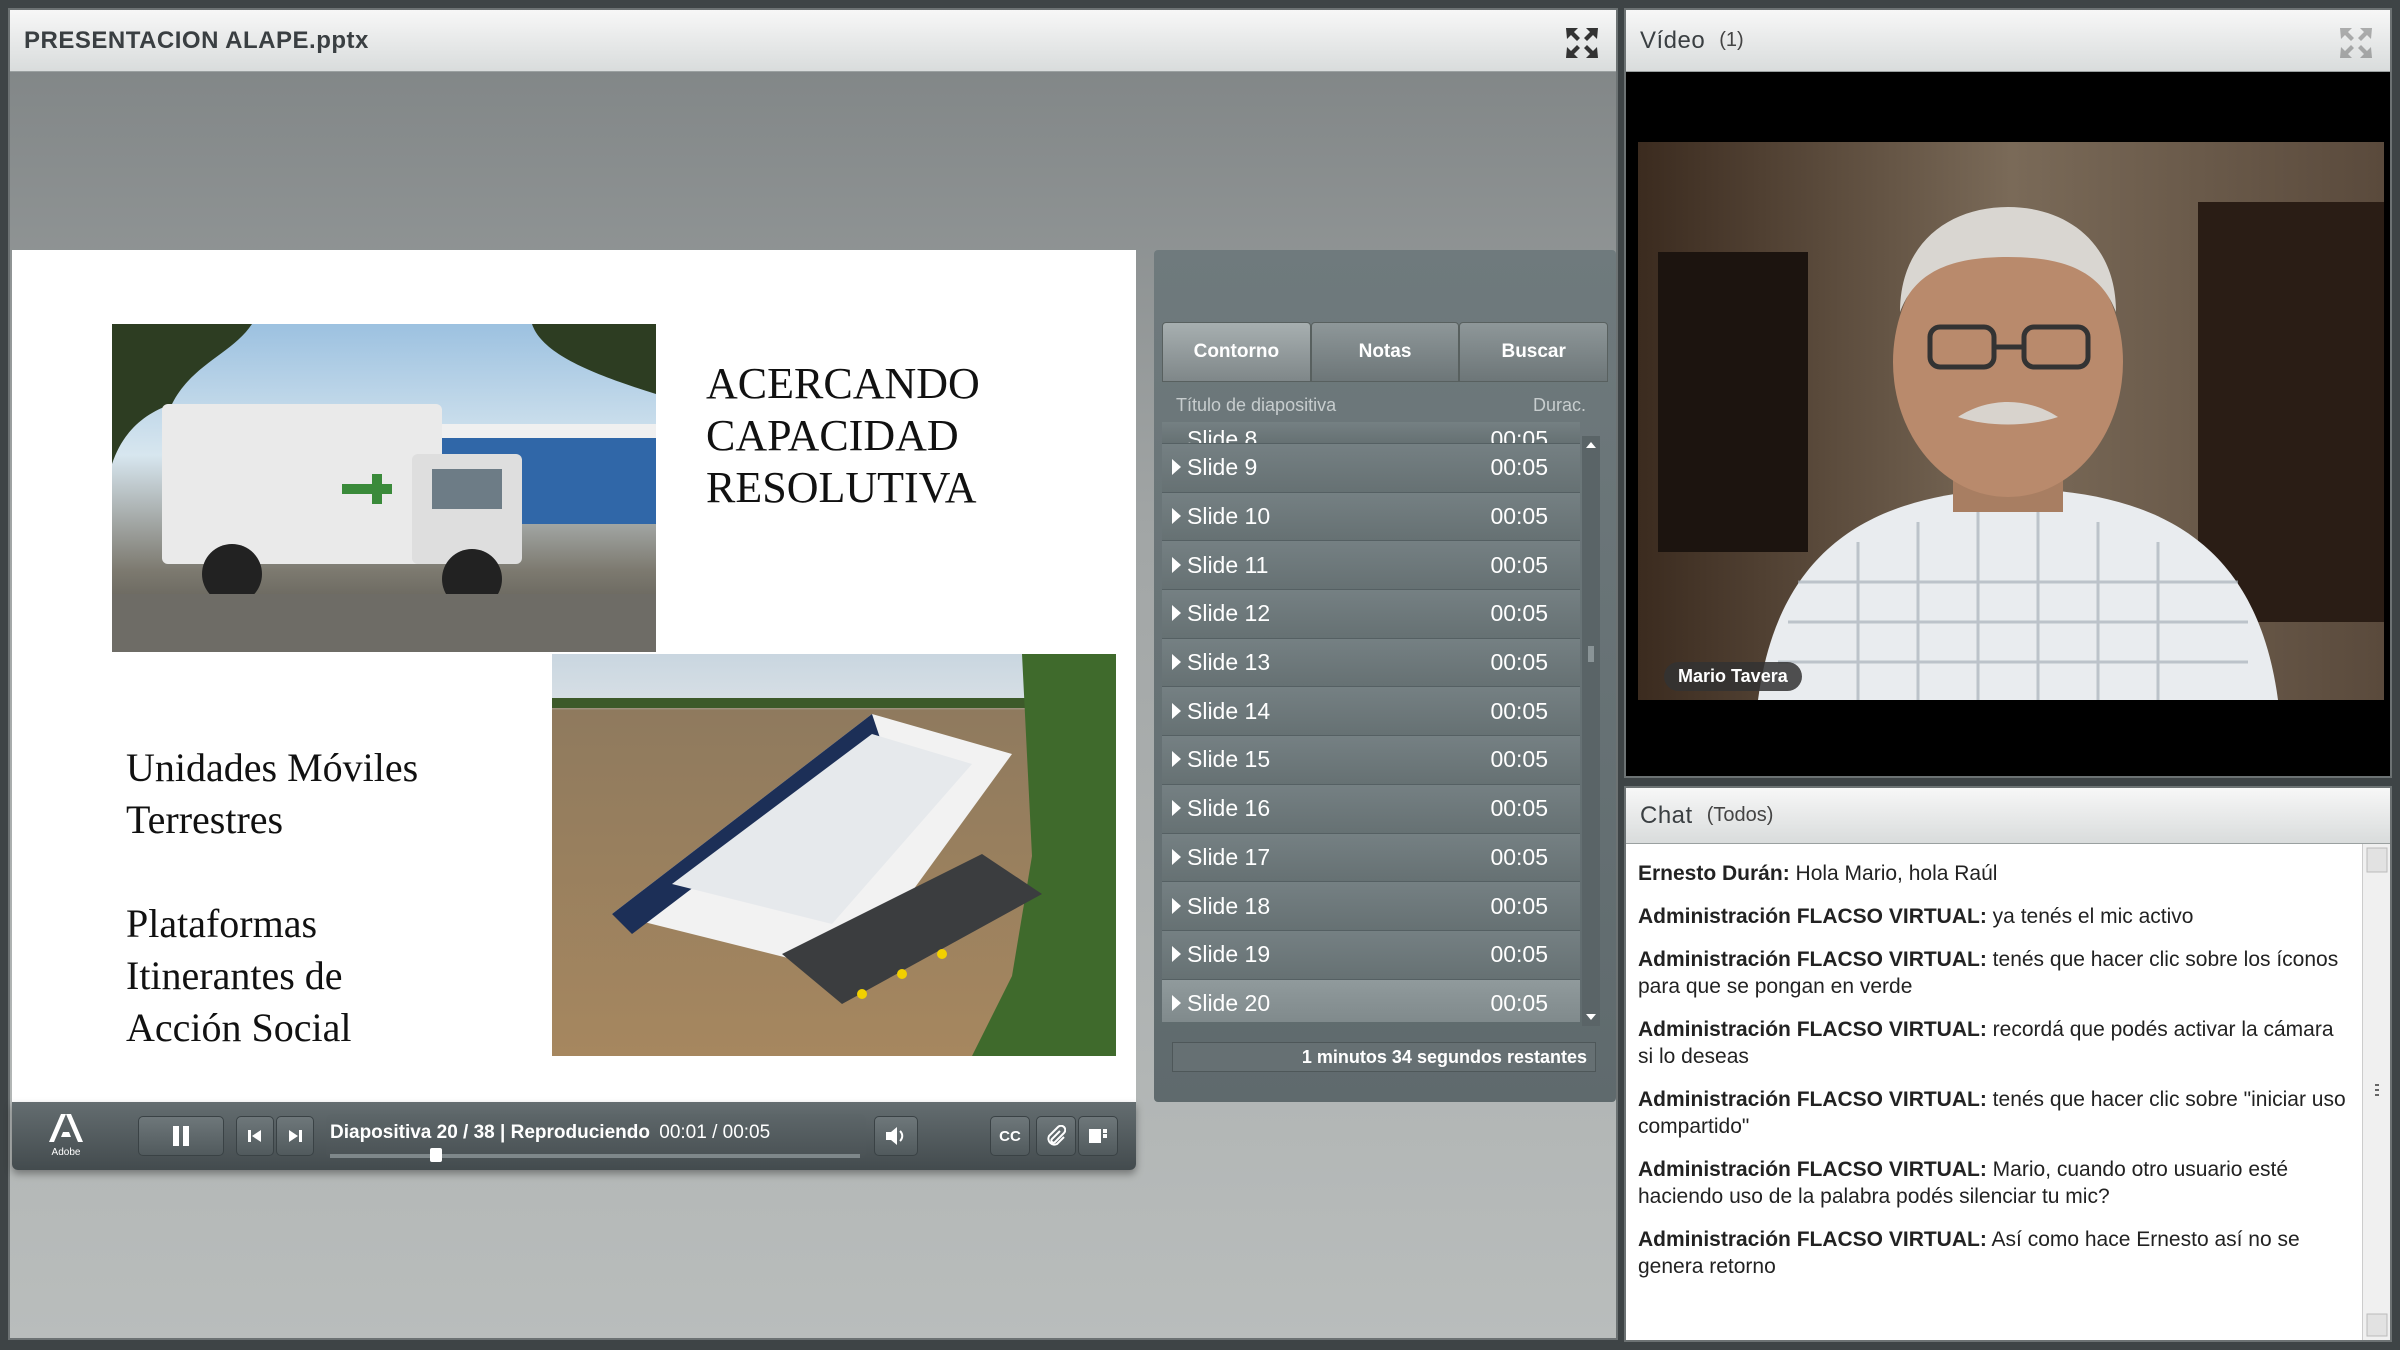 The width and height of the screenshot is (2400, 1350). I want to click on slide-row-title-wrap: Slide 10, so click(1221, 516).